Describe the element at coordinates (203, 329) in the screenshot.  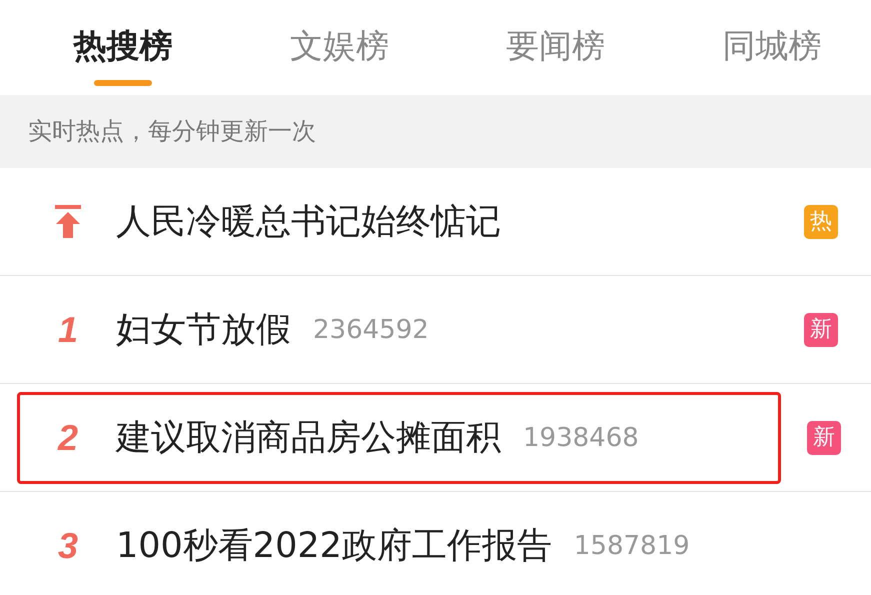
I see `topic-link: 妇女节放假` at that location.